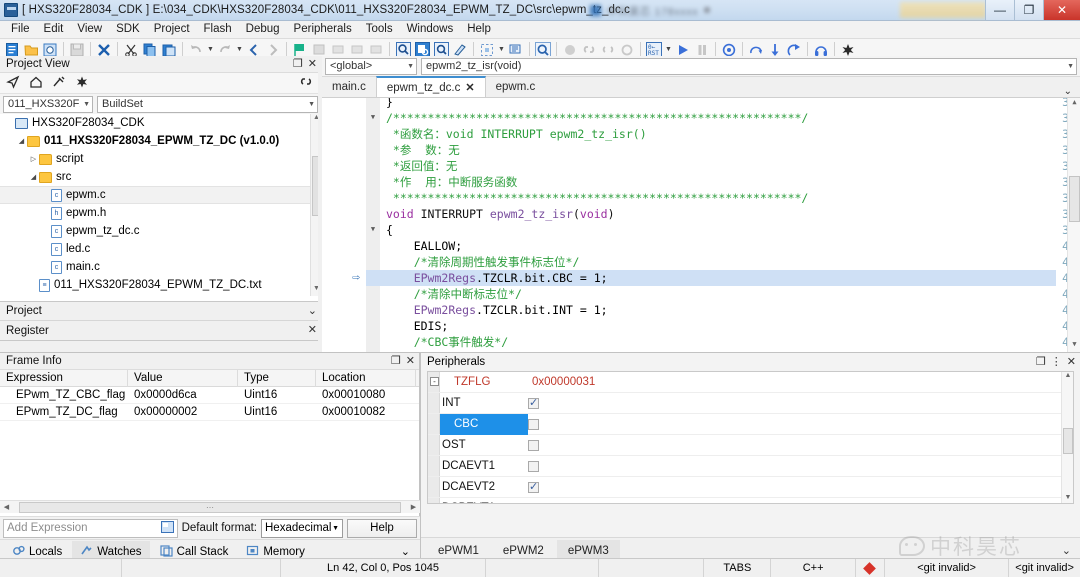  What do you see at coordinates (48, 104) in the screenshot?
I see `project-select: 011_HXS320F2 ▼` at bounding box center [48, 104].